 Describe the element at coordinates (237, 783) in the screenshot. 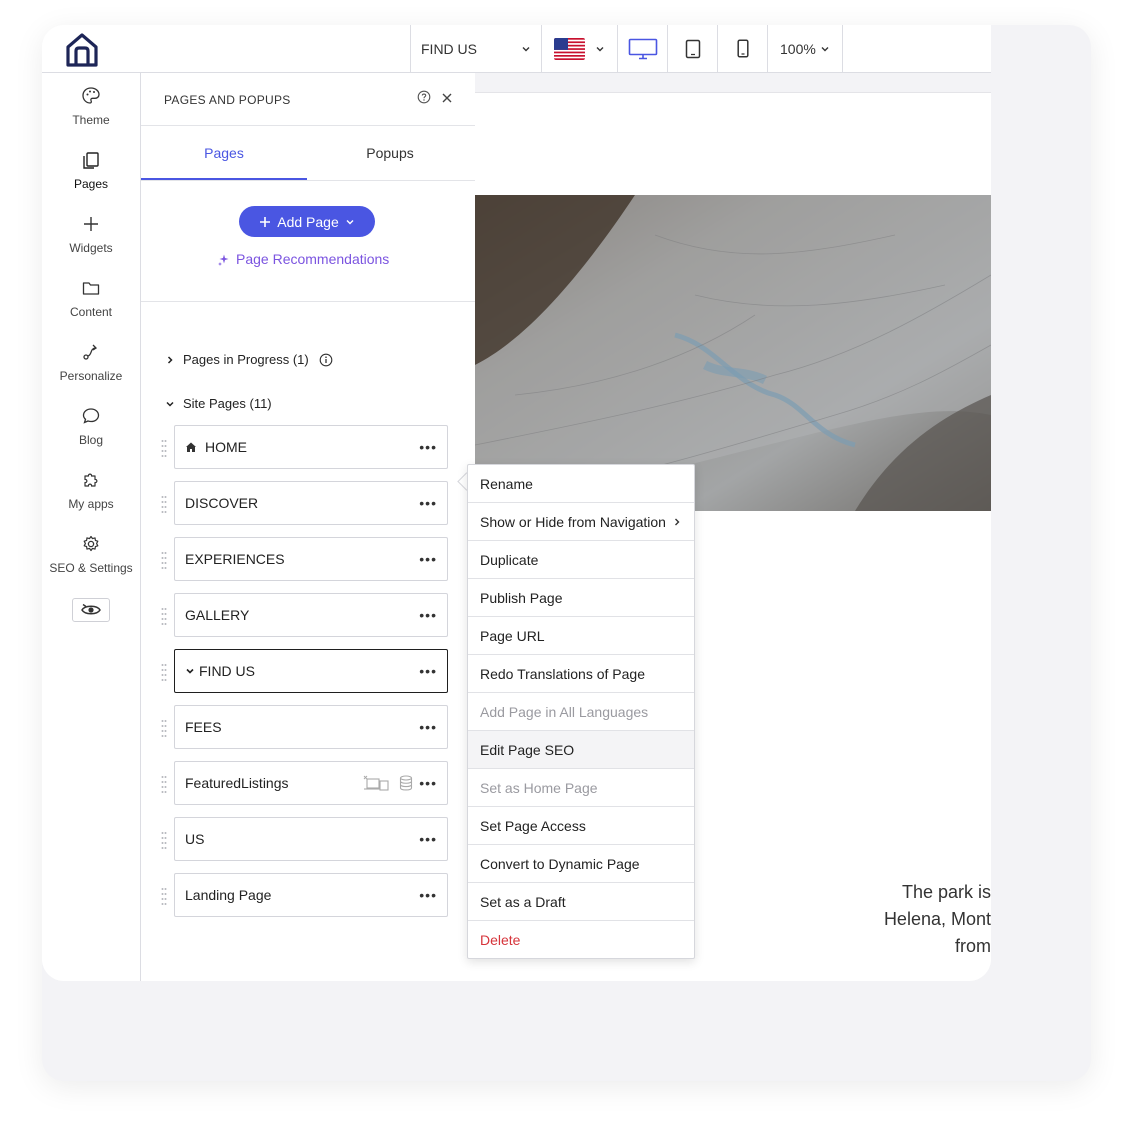

I see `page-name: FeaturedListings` at that location.